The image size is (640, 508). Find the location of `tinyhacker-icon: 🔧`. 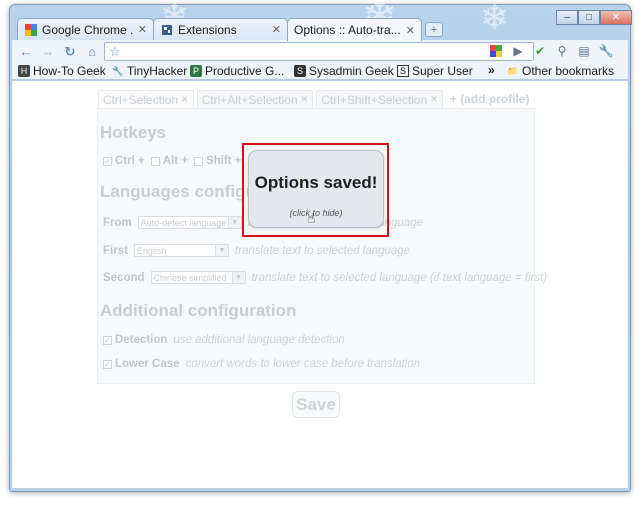

tinyhacker-icon: 🔧 is located at coordinates (118, 70).